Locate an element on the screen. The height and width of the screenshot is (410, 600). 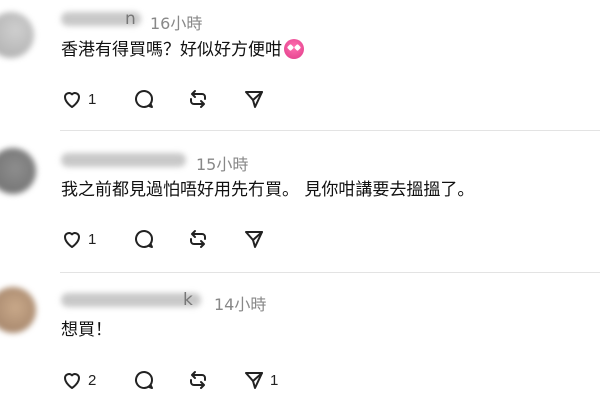
comment-bubble-icon is located at coordinates (144, 380).